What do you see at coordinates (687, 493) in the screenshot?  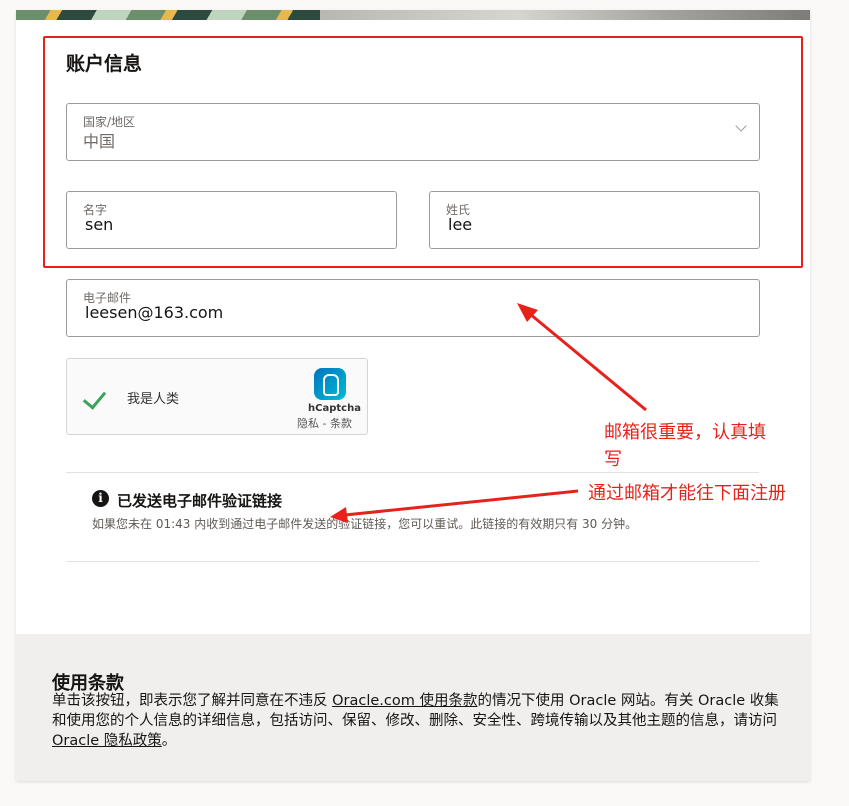 I see `verify-annotation: 通过邮箱才能往下面注册` at bounding box center [687, 493].